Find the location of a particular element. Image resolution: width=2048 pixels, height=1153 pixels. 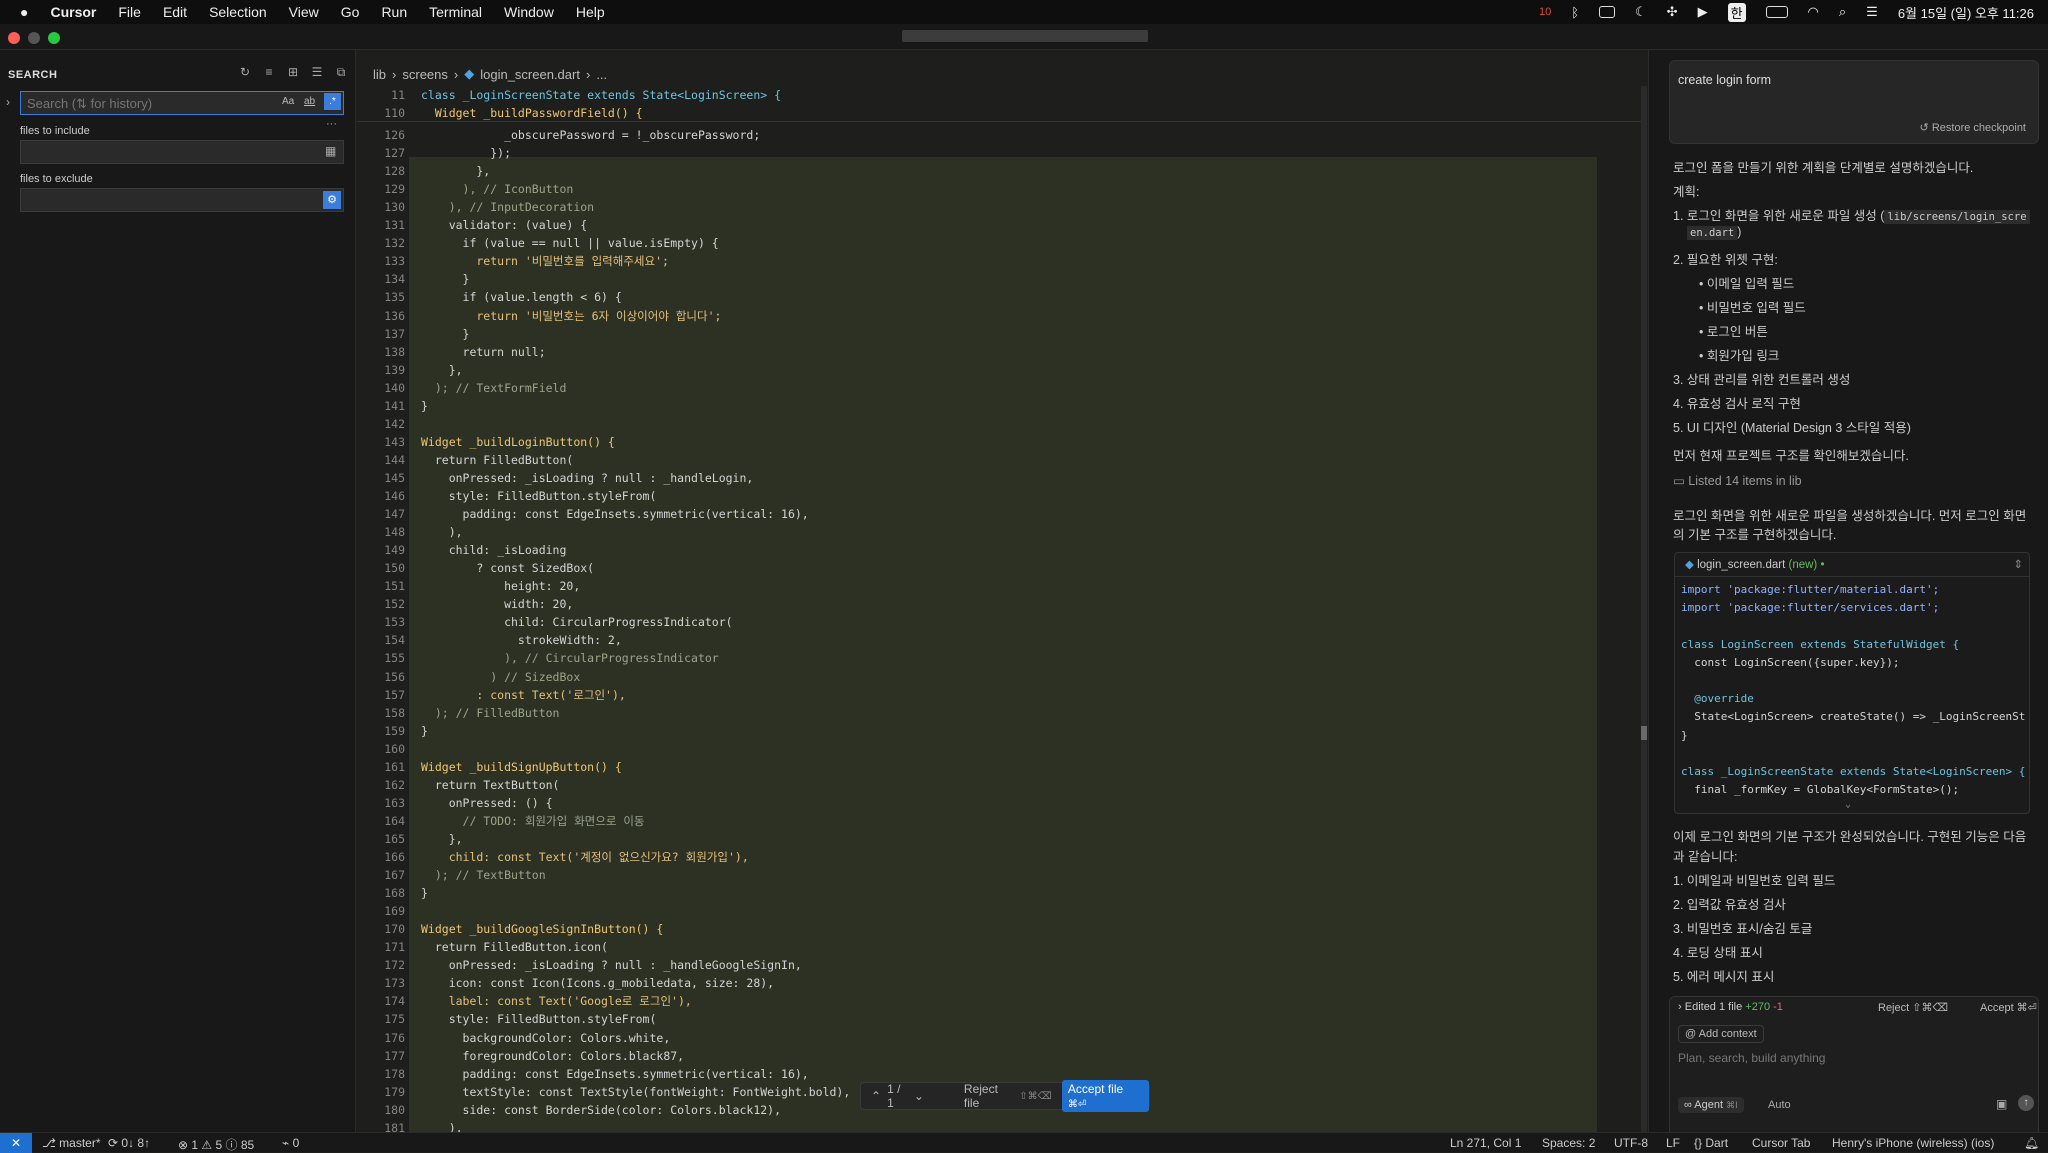

new-search-editor-icon: ⊞ is located at coordinates (293, 72).